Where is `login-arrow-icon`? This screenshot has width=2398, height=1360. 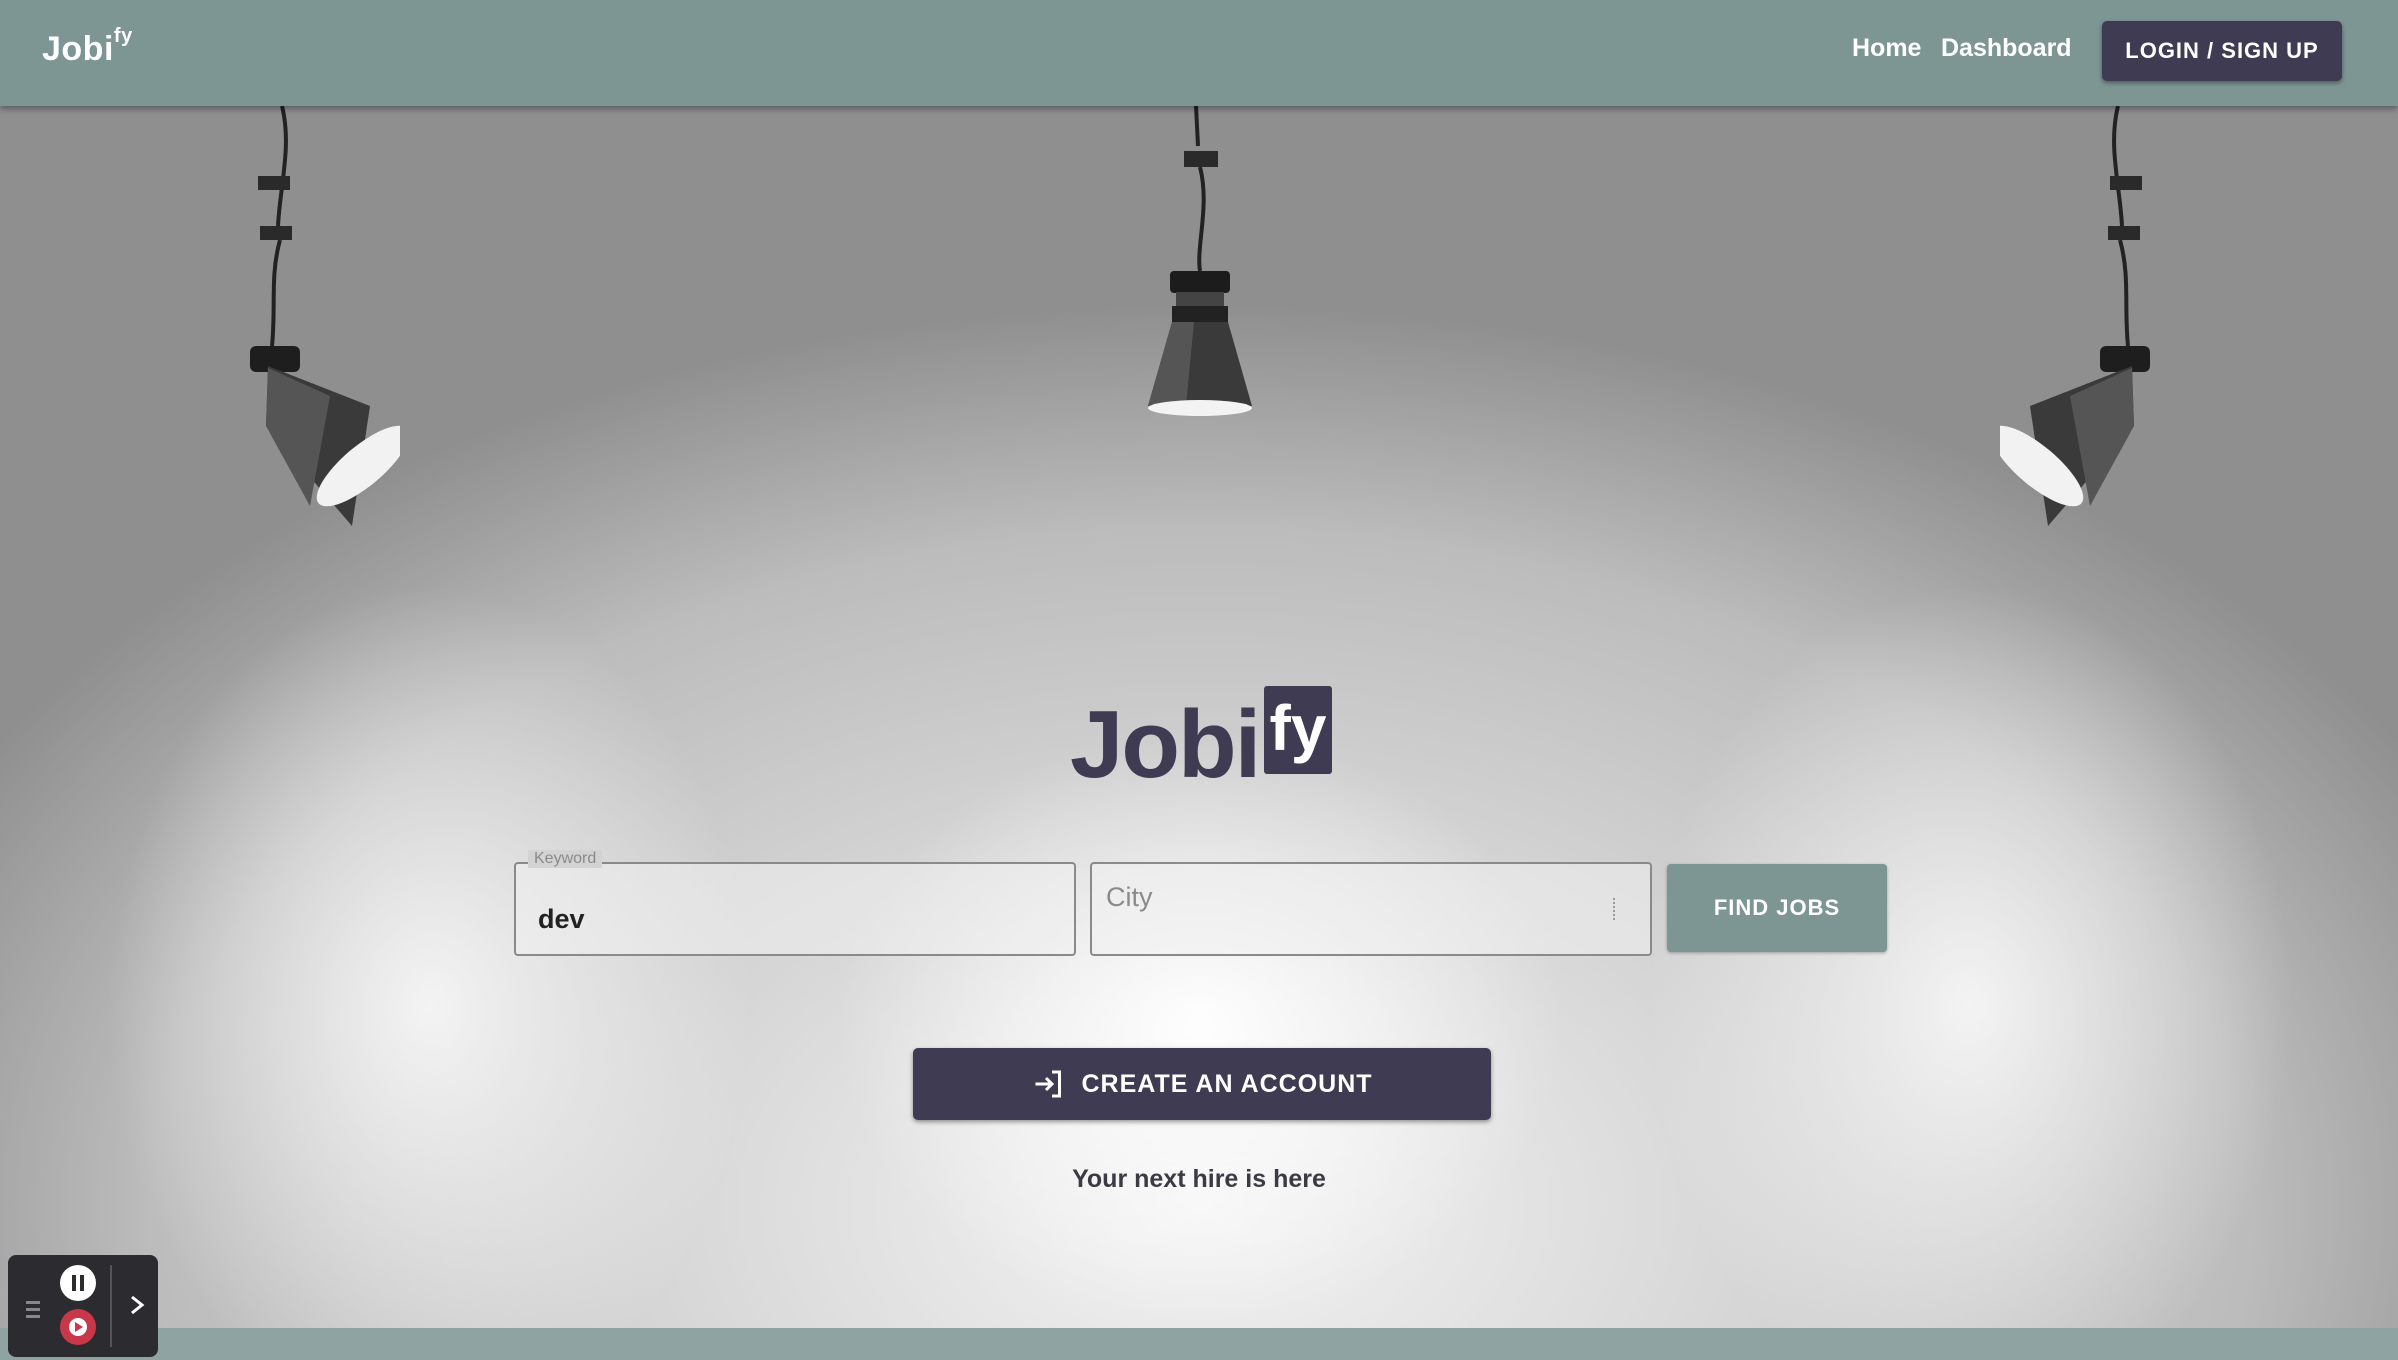
login-arrow-icon is located at coordinates (1048, 1084).